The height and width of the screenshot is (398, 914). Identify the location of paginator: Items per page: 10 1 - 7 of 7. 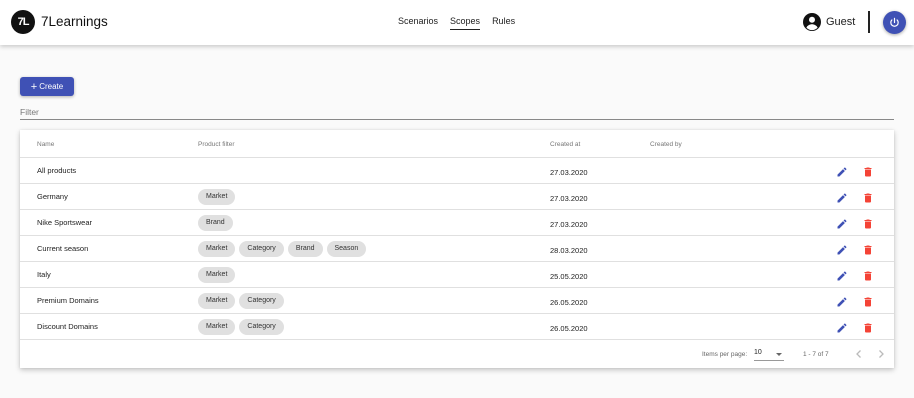
(457, 354).